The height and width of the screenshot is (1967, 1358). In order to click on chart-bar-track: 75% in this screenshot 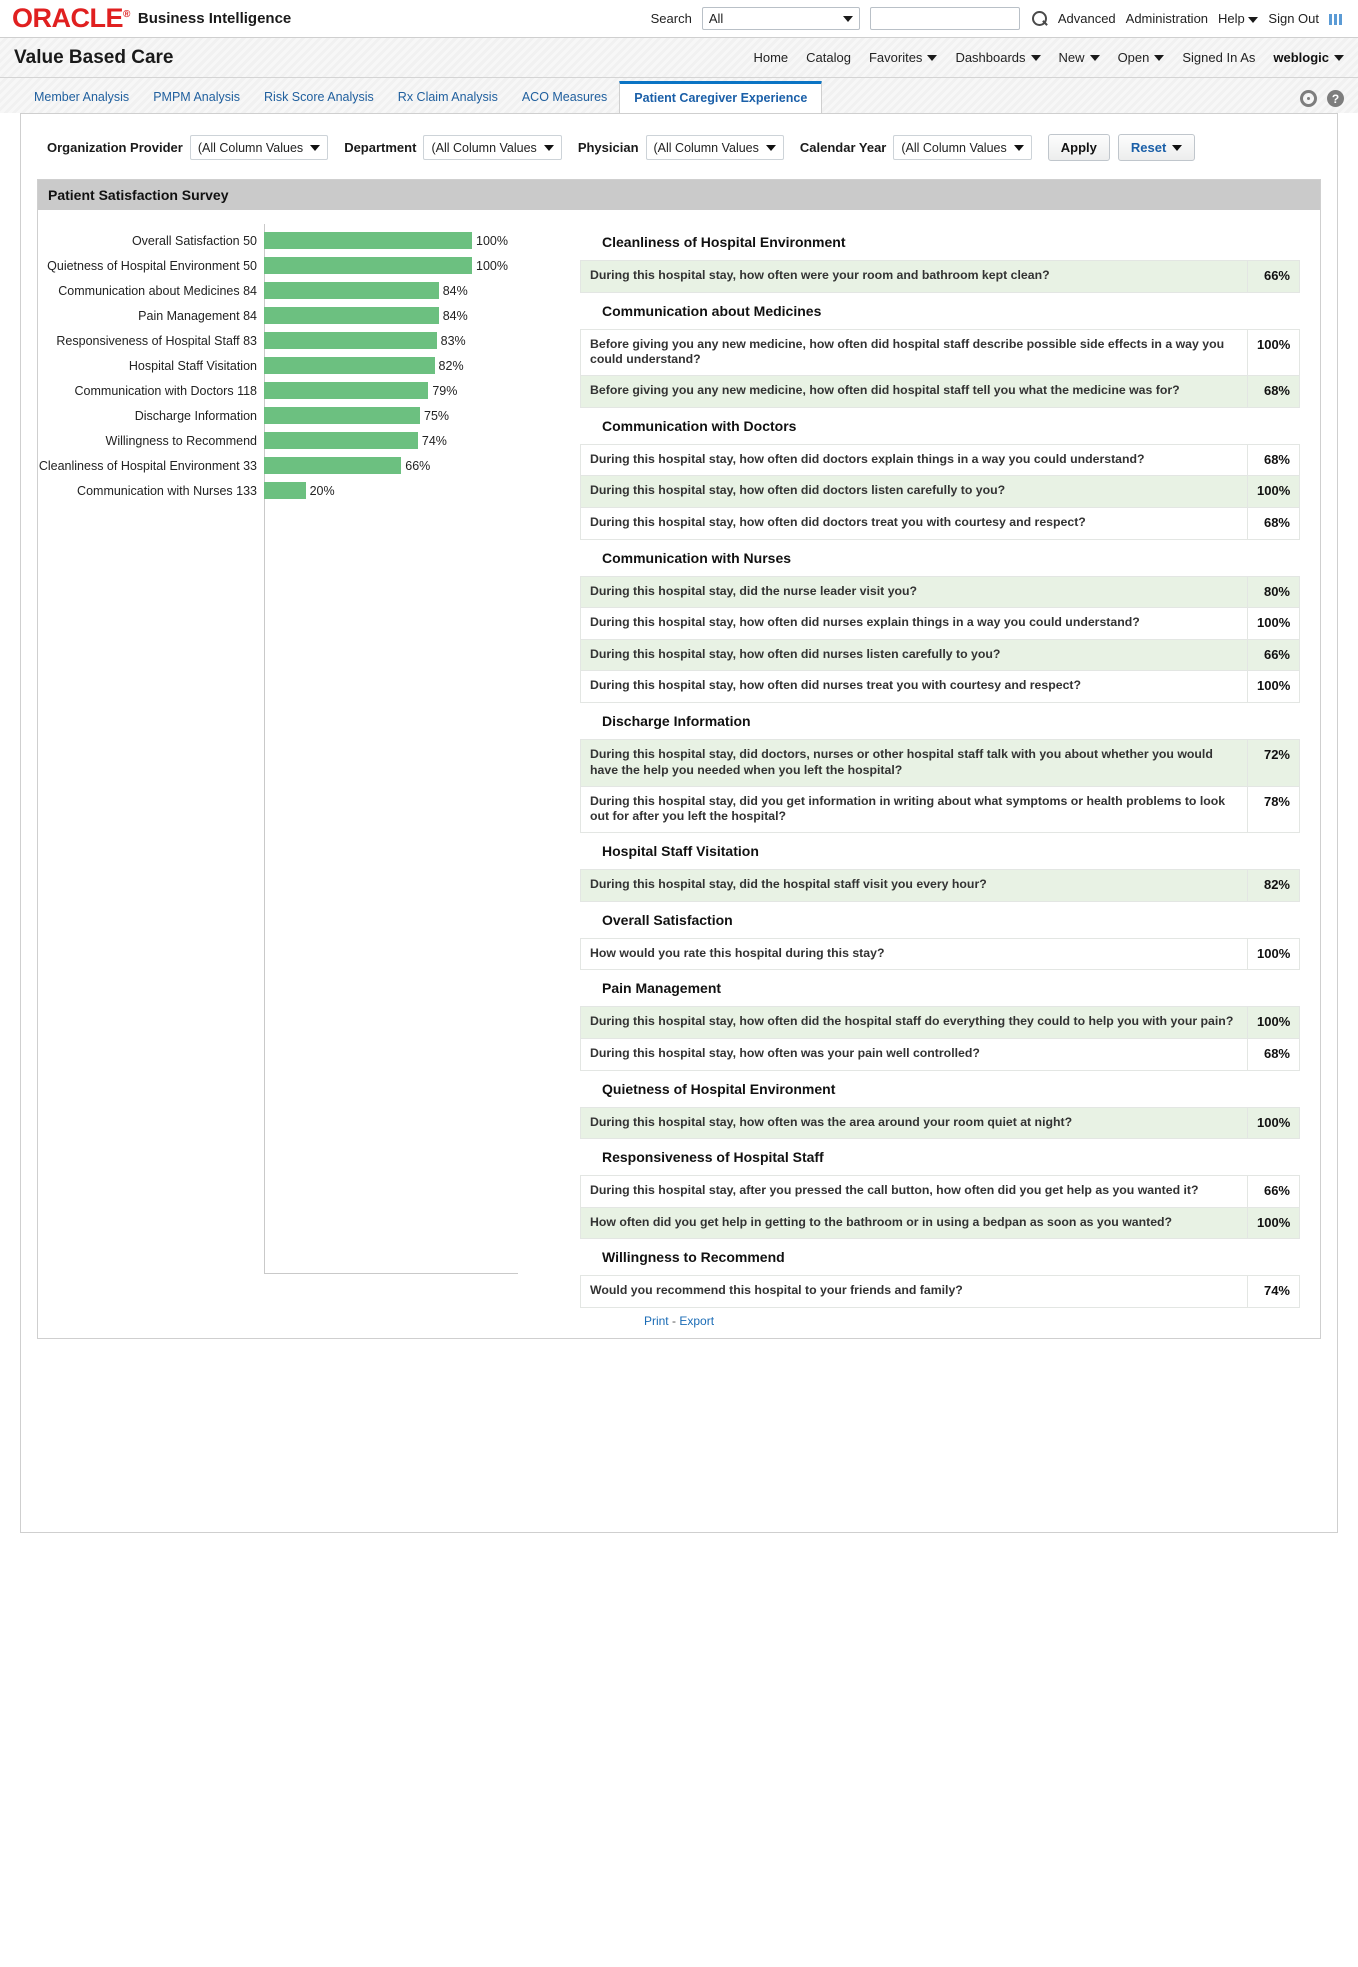, I will do `click(412, 415)`.